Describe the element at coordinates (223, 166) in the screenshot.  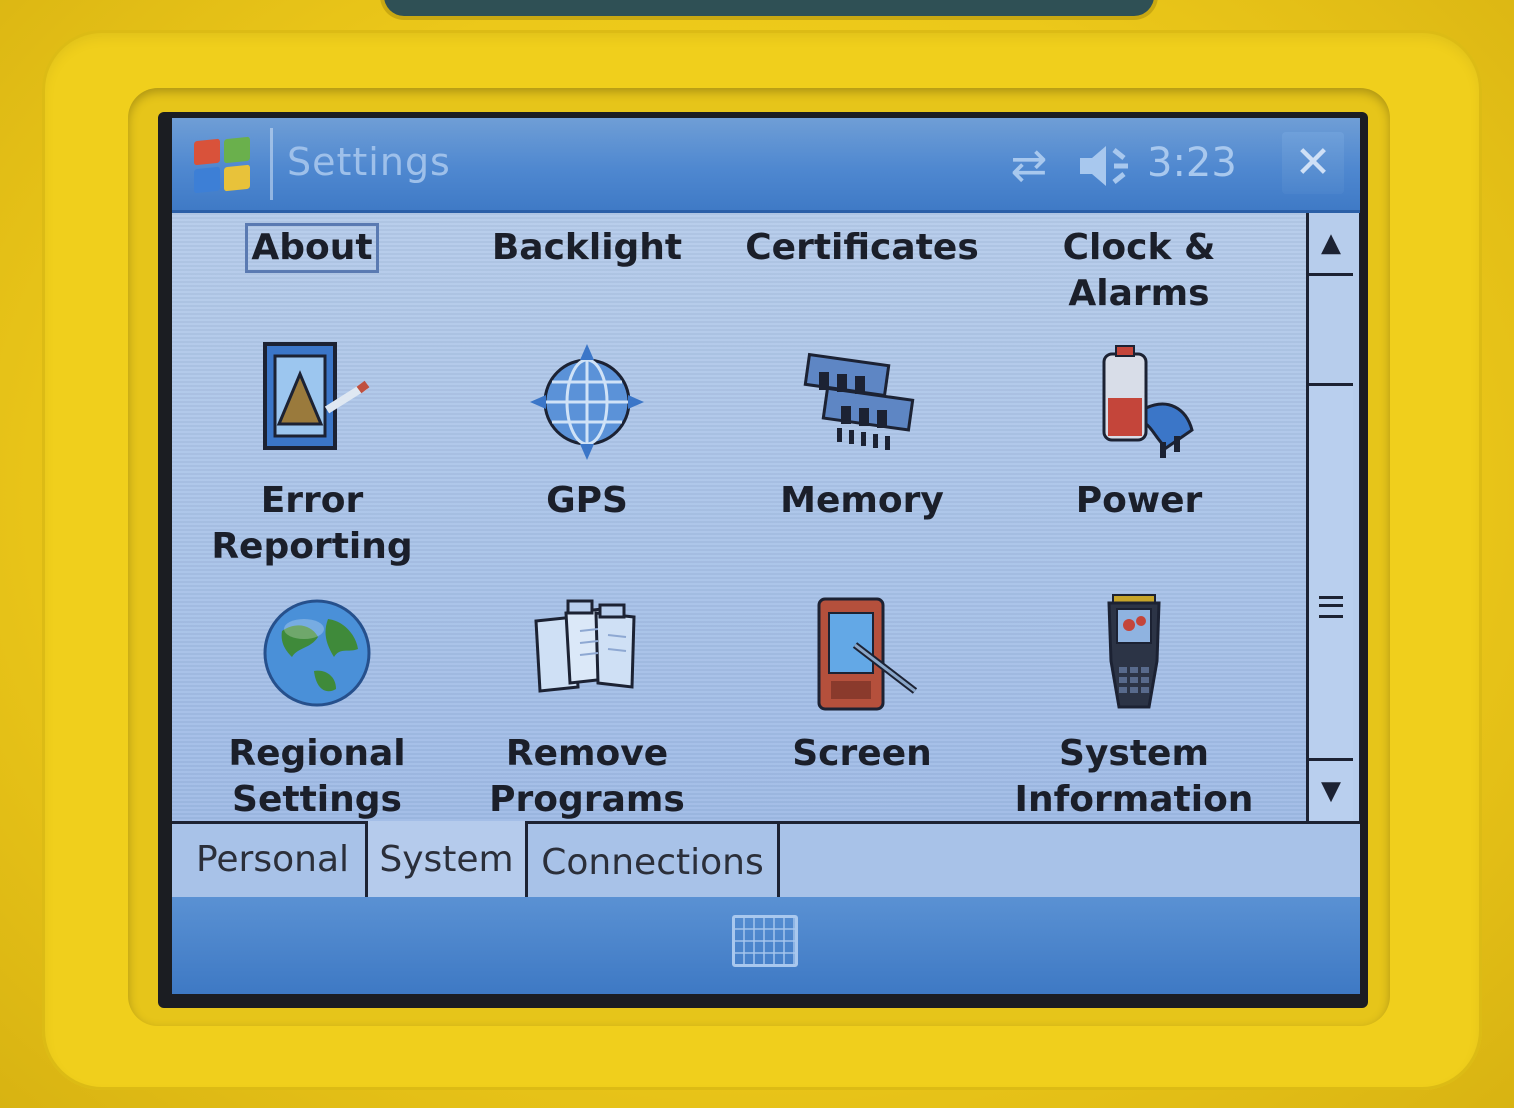
I see `windows-start-icon` at that location.